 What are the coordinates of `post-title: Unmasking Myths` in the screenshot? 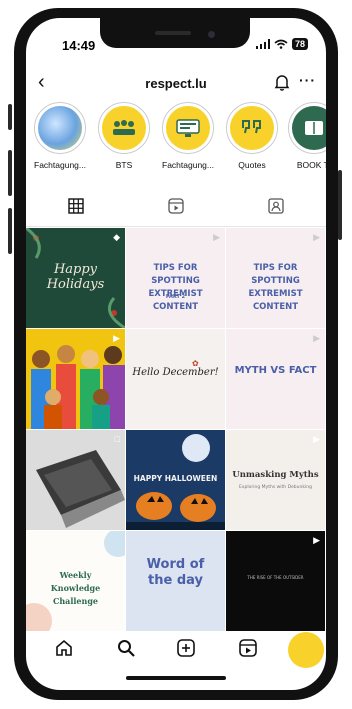 It's located at (275, 475).